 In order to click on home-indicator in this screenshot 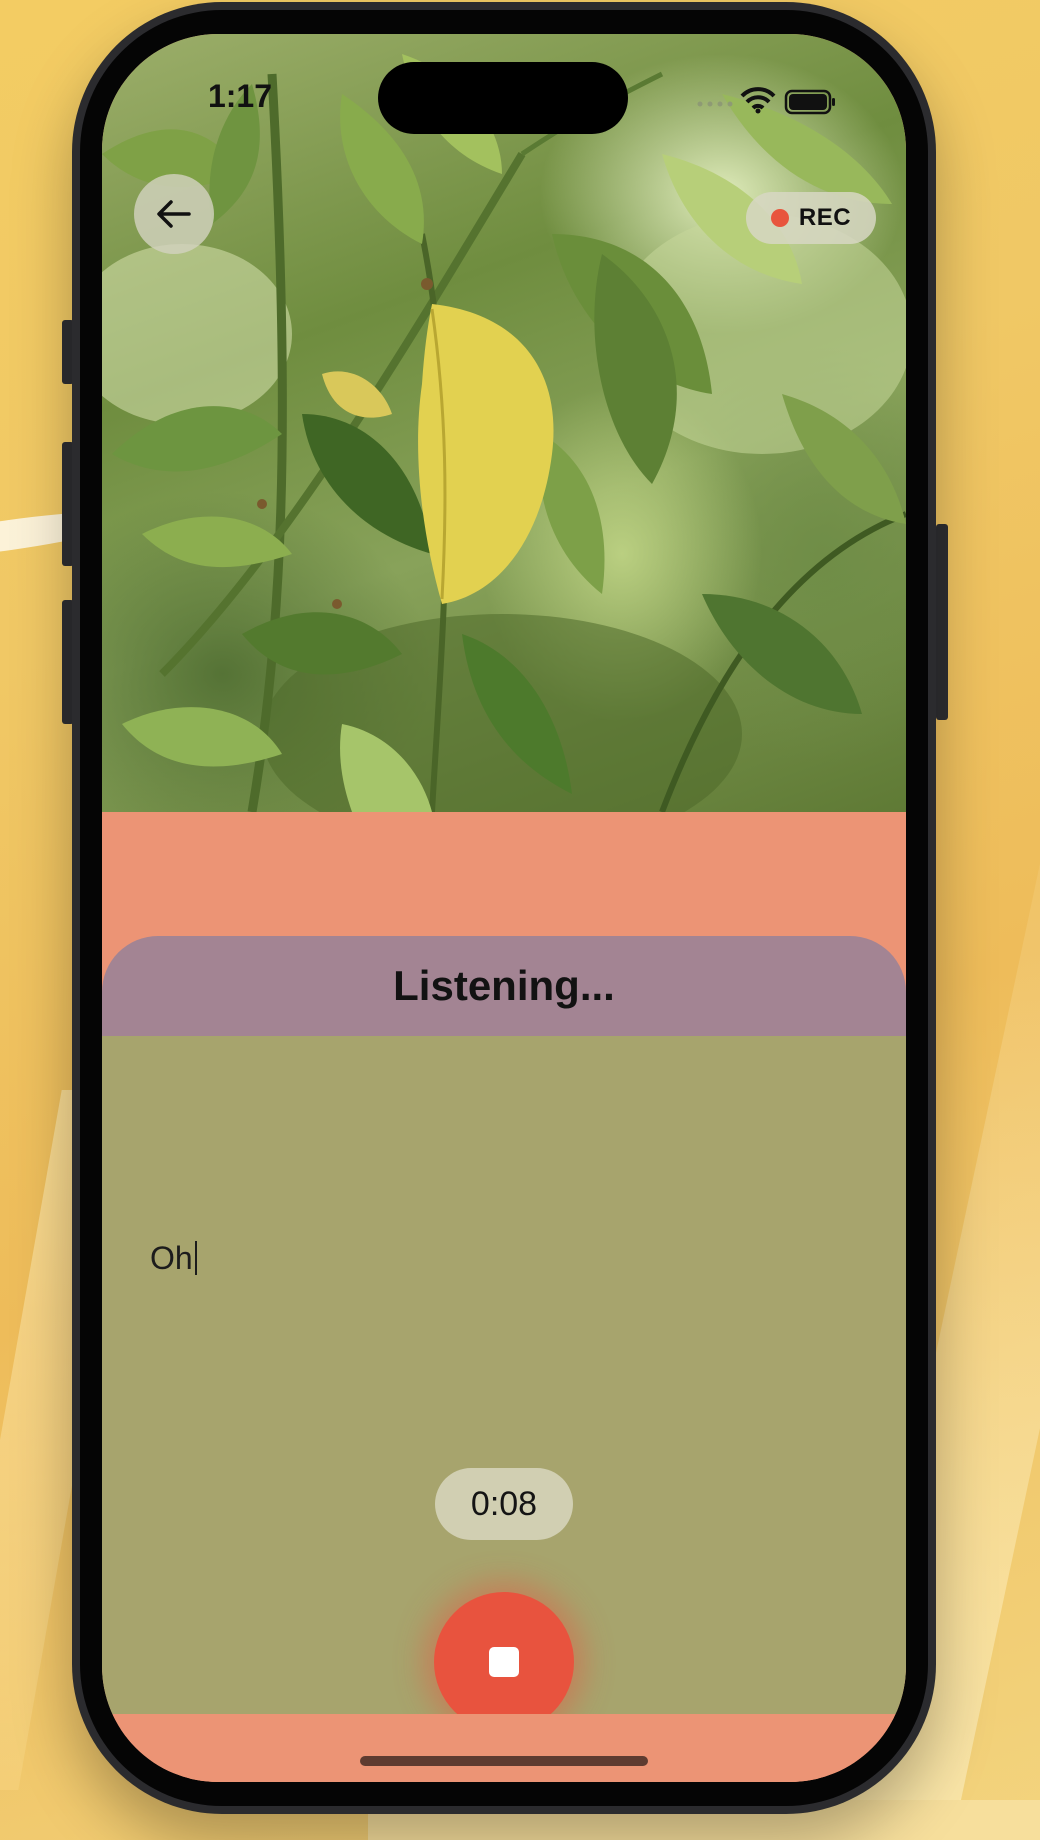, I will do `click(504, 1761)`.